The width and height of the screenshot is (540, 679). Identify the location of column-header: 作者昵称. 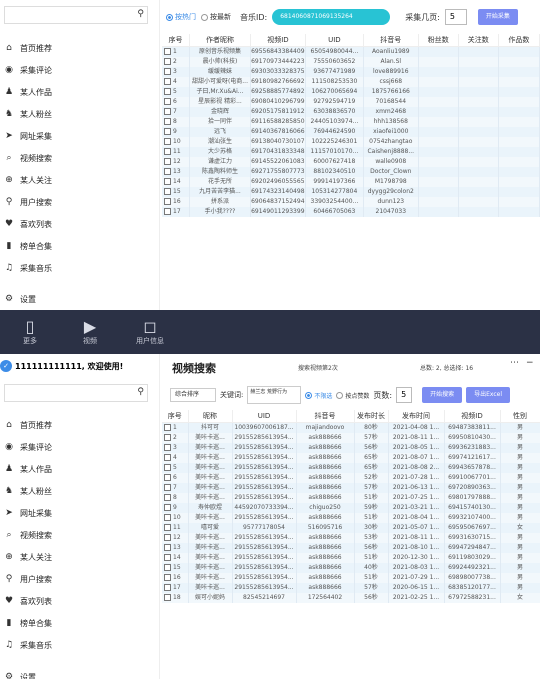
(220, 40).